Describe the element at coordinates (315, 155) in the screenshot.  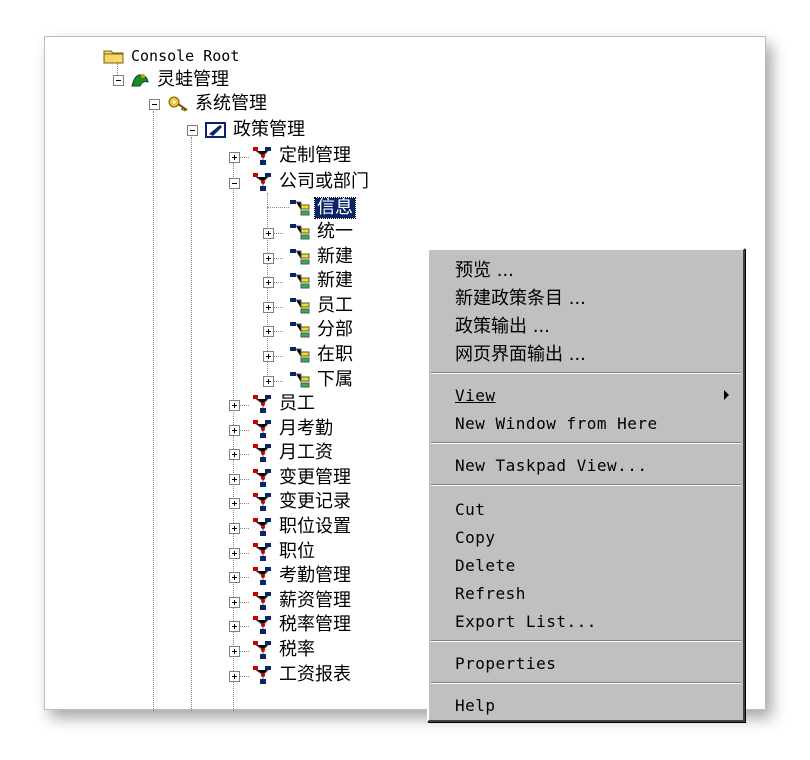
I see `tree-node-label: 定制管理` at that location.